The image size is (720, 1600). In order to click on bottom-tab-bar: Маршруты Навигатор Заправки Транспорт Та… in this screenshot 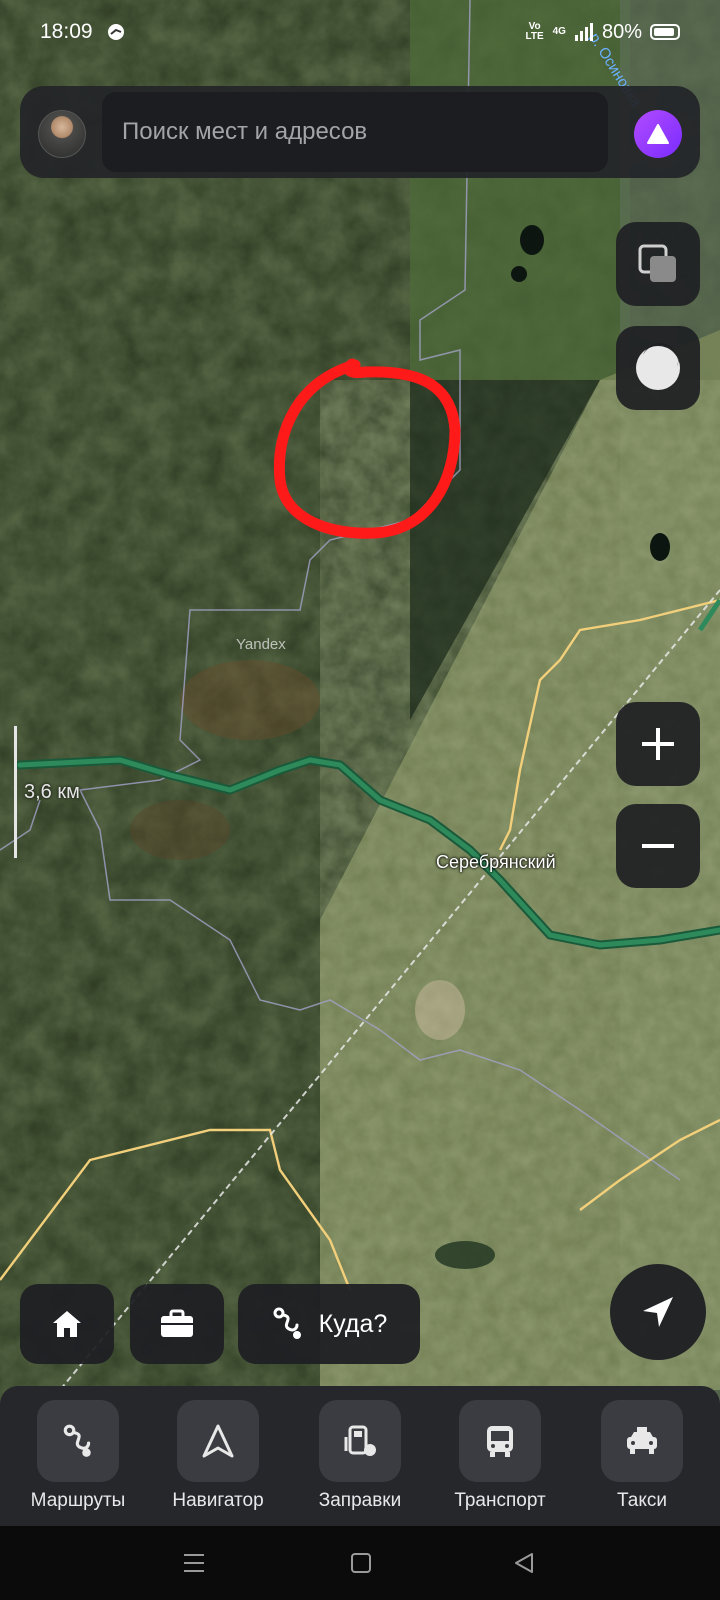, I will do `click(360, 1456)`.